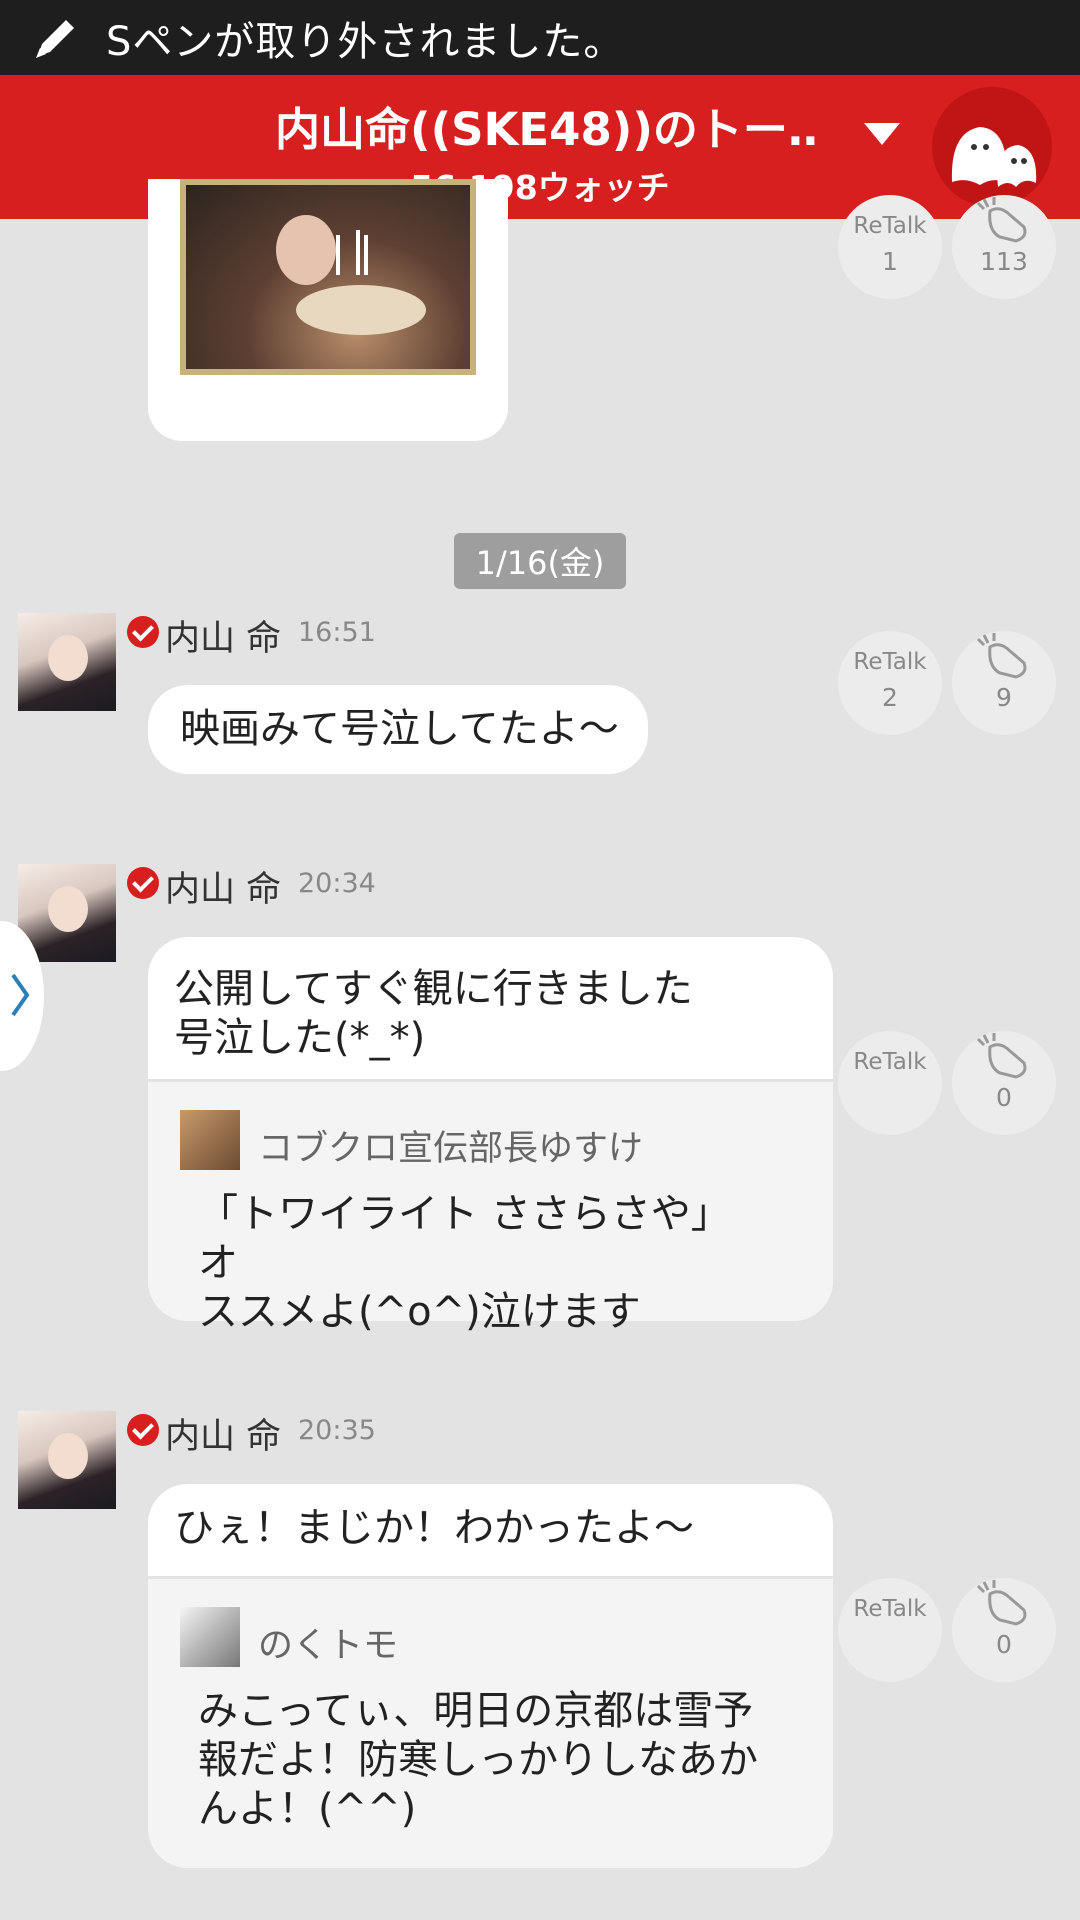  What do you see at coordinates (890, 683) in the screenshot?
I see `retalk-button: ReTalk 2` at bounding box center [890, 683].